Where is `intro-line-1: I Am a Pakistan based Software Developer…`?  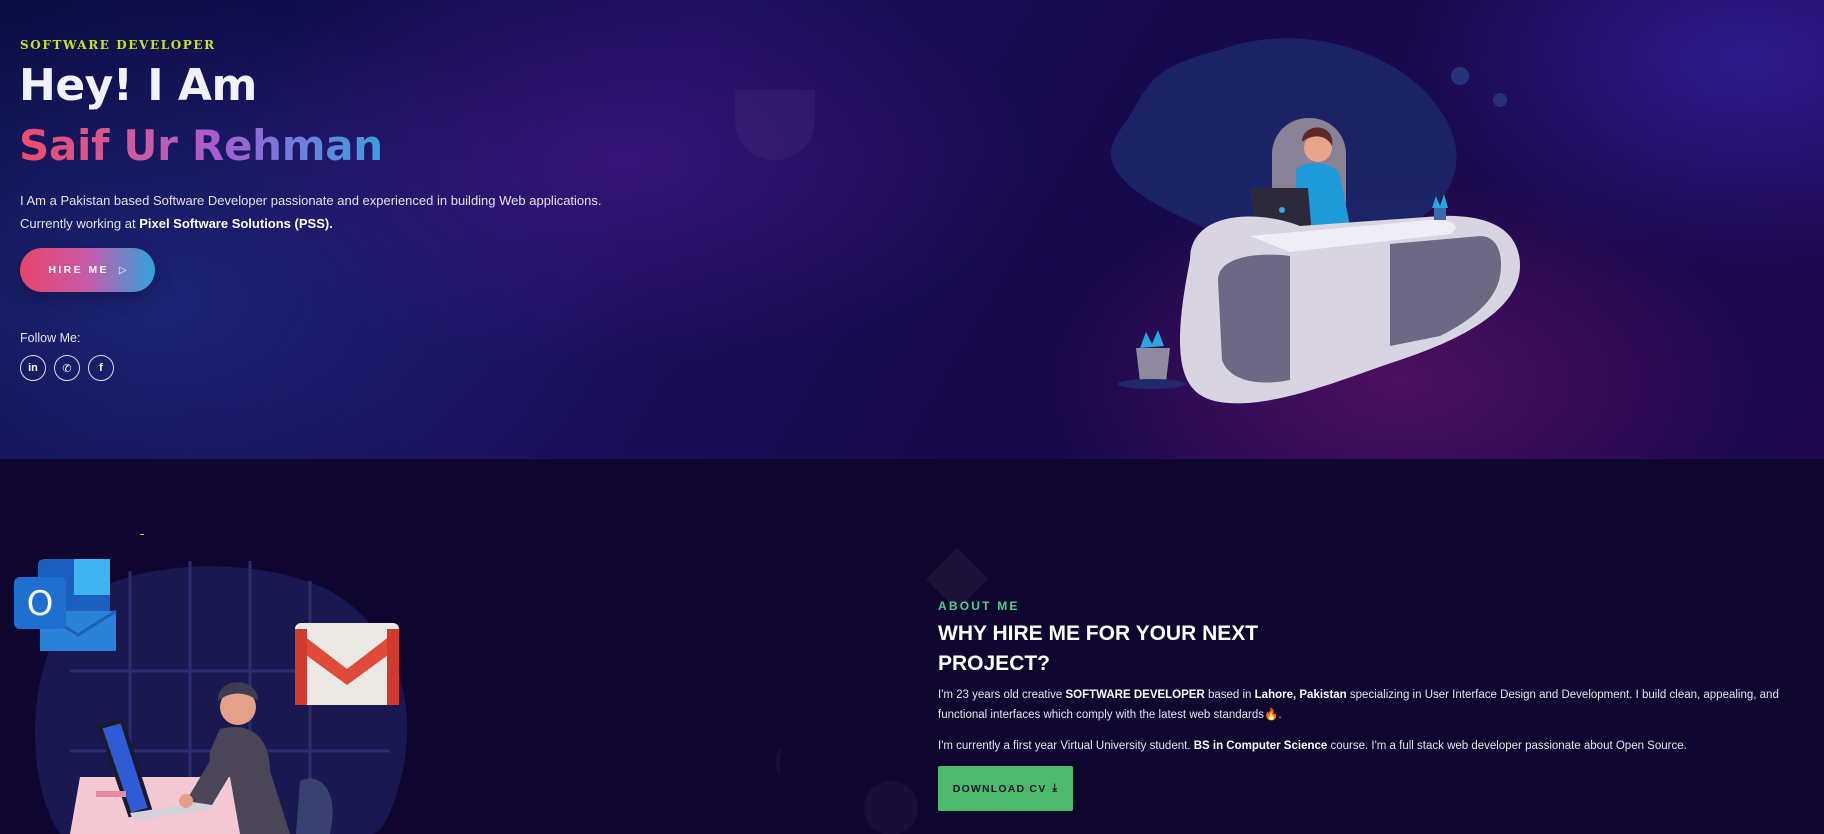 intro-line-1: I Am a Pakistan based Software Developer… is located at coordinates (311, 200).